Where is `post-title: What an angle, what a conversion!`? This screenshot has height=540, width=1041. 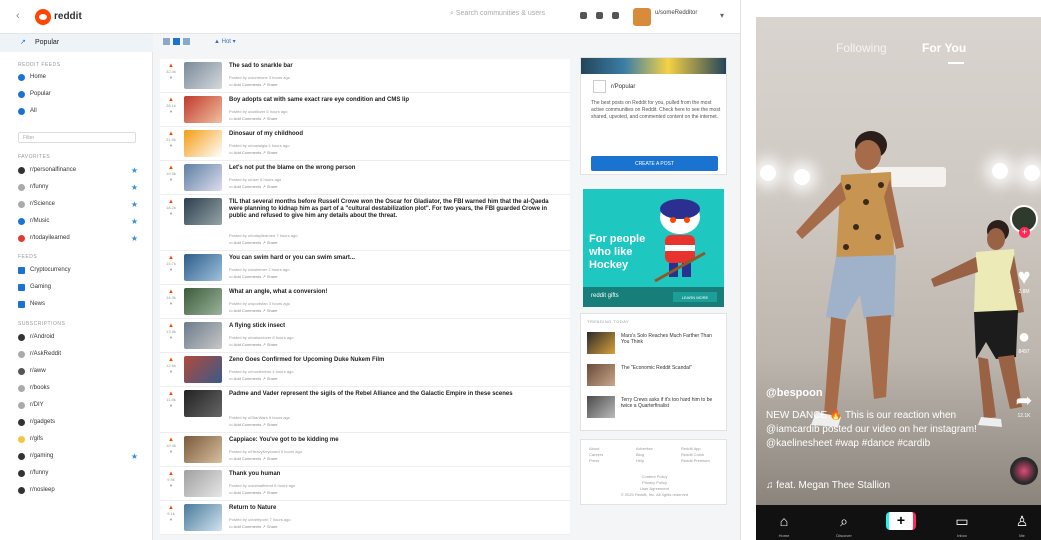
post-title: What an angle, what a conversion! is located at coordinates (394, 292).